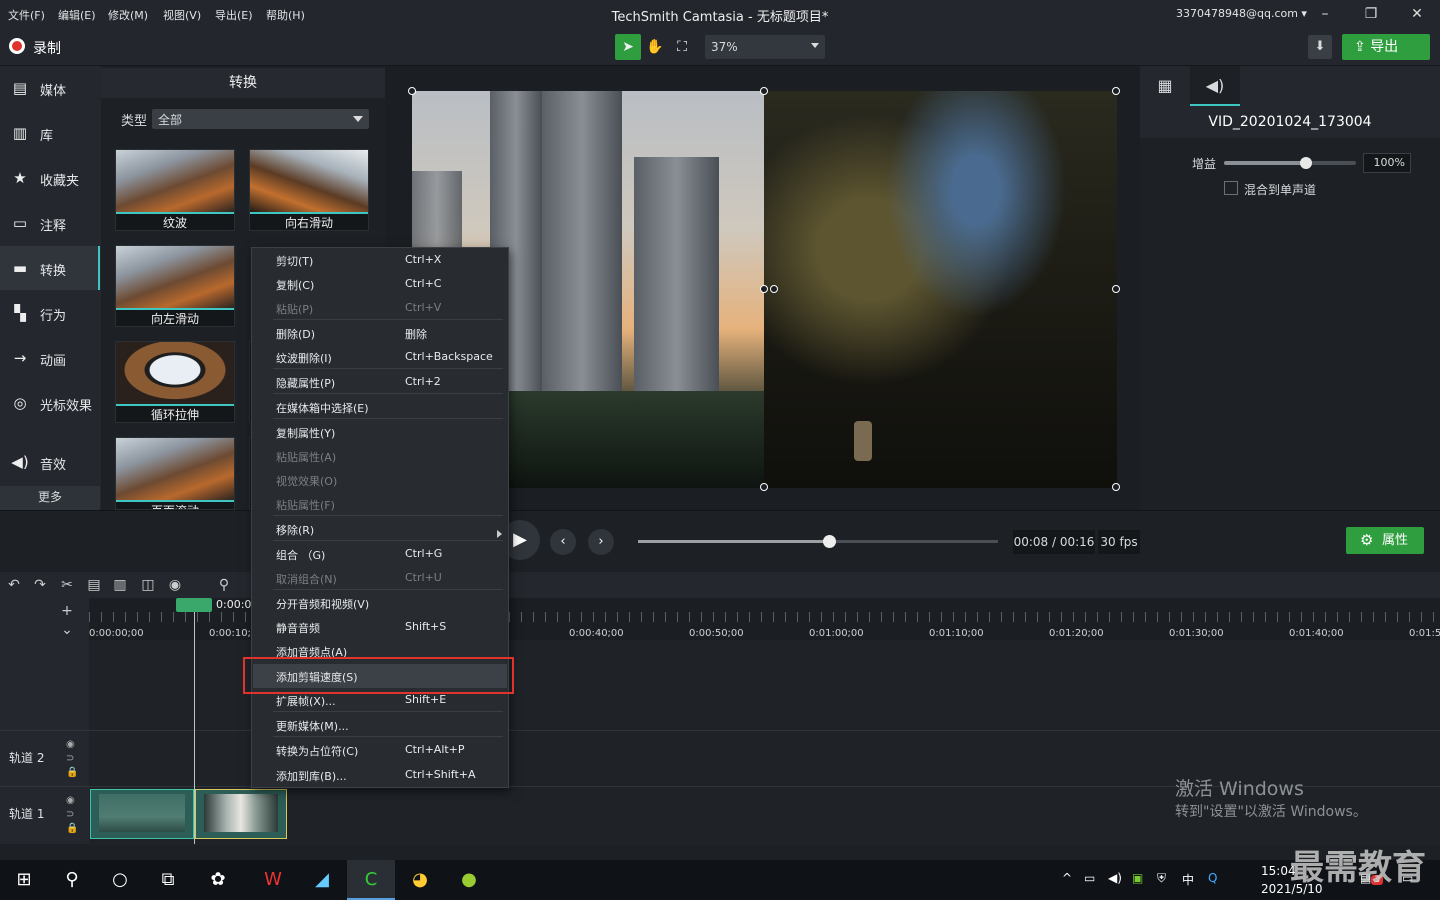 The height and width of the screenshot is (900, 1440). What do you see at coordinates (50, 178) in the screenshot?
I see `sidebar-item-favorites: ★ 收藏夹` at bounding box center [50, 178].